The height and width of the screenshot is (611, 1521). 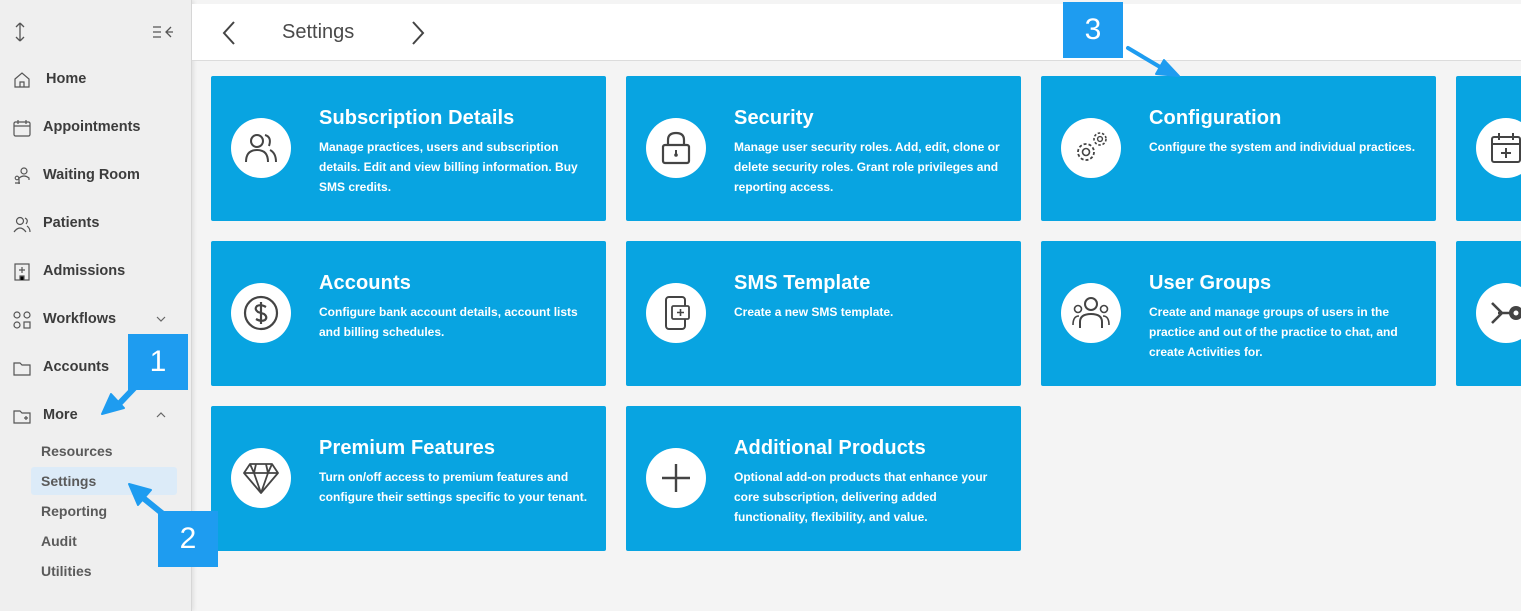 What do you see at coordinates (104, 481) in the screenshot?
I see `sidebar-subitem-settings: Settings` at bounding box center [104, 481].